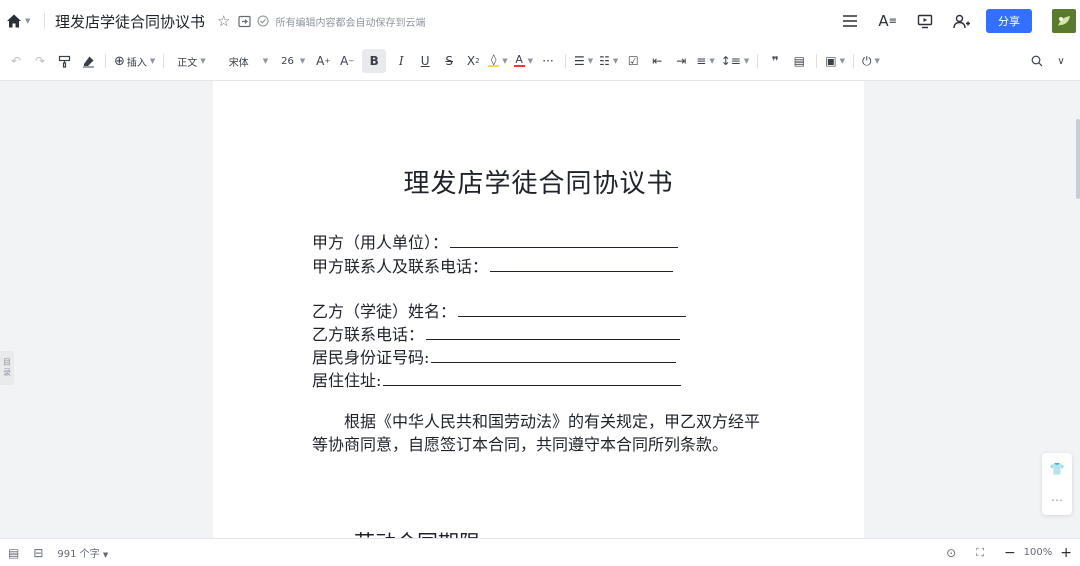 The width and height of the screenshot is (1080, 566). I want to click on paragraph-style-select: 正文 ▼, so click(191, 61).